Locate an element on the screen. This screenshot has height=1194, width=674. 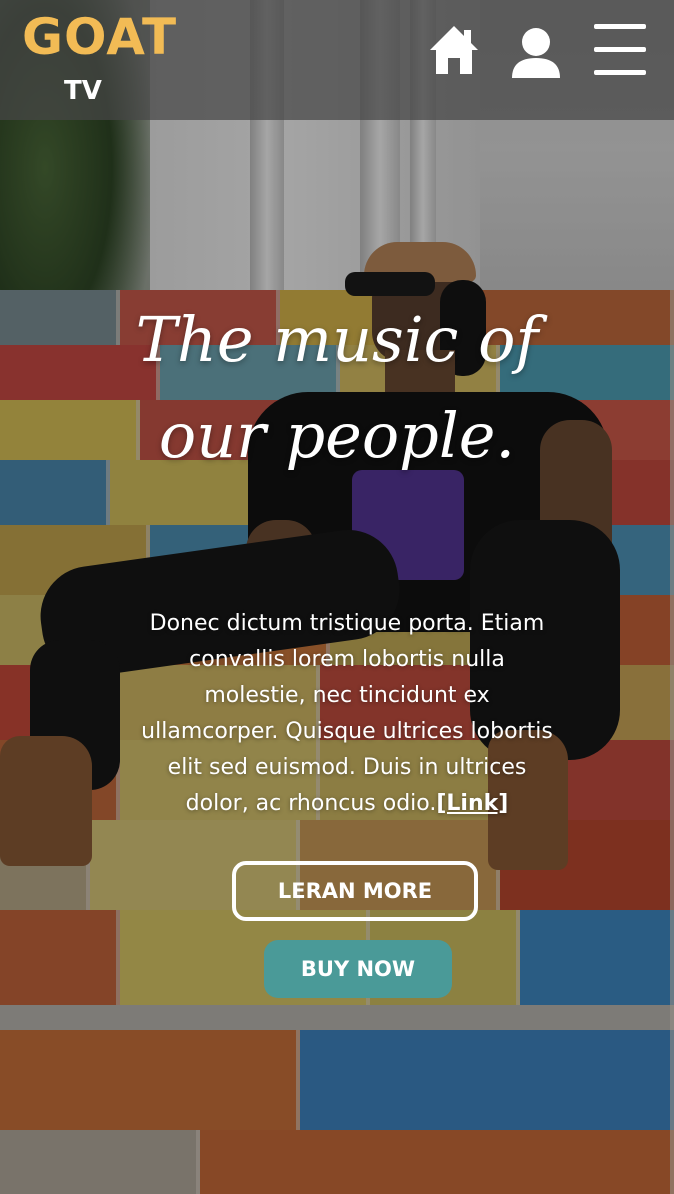
logo-tv: TV is located at coordinates (83, 91).